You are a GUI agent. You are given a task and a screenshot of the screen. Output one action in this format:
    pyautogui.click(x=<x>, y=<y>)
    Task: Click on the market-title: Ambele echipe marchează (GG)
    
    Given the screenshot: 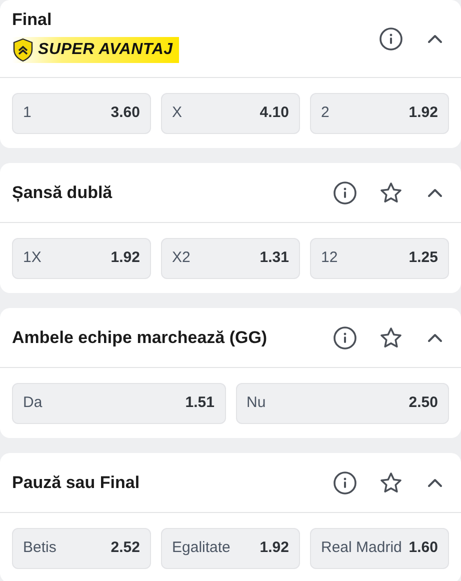 What is the action you would take?
    pyautogui.click(x=140, y=337)
    